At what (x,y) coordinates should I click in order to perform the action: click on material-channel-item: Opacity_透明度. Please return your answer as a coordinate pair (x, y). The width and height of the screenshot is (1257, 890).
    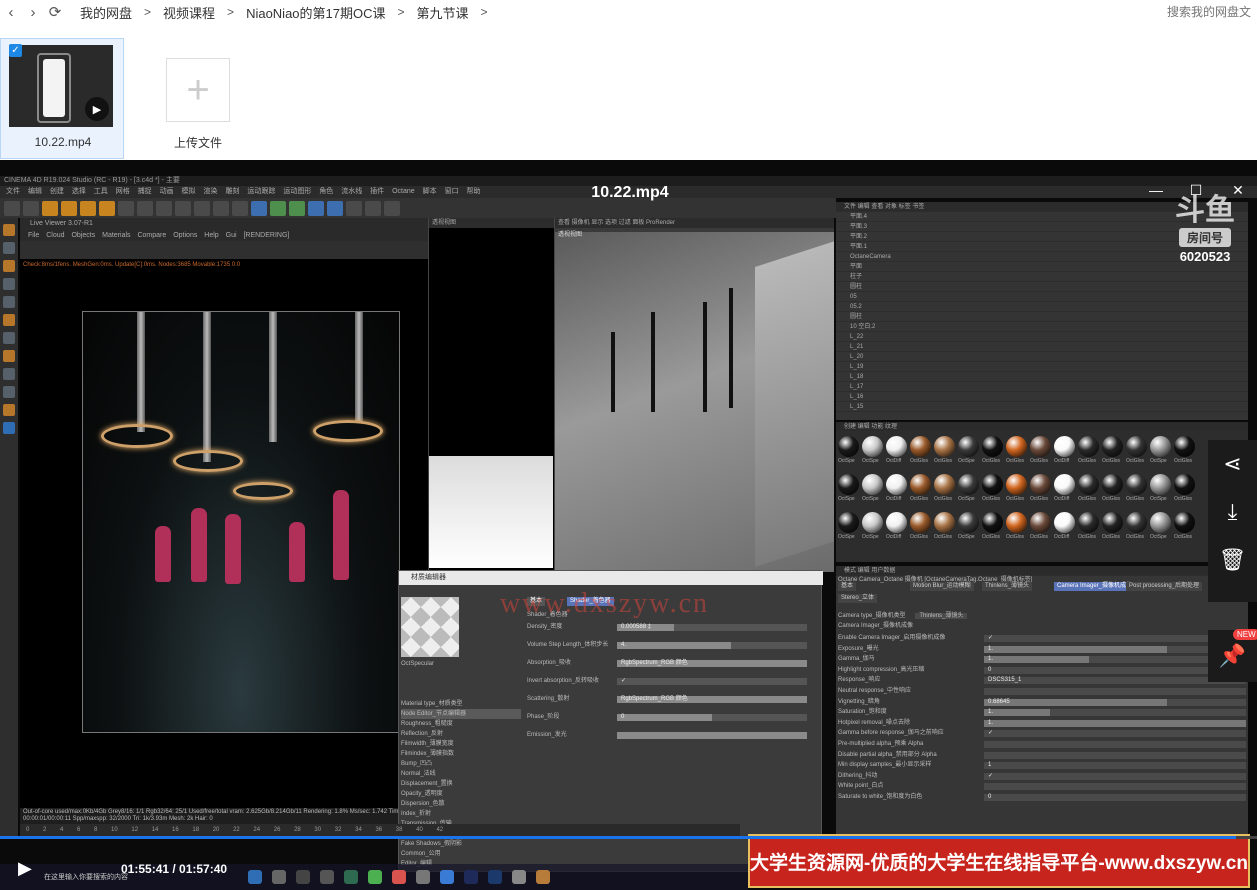
    Looking at the image, I should click on (461, 794).